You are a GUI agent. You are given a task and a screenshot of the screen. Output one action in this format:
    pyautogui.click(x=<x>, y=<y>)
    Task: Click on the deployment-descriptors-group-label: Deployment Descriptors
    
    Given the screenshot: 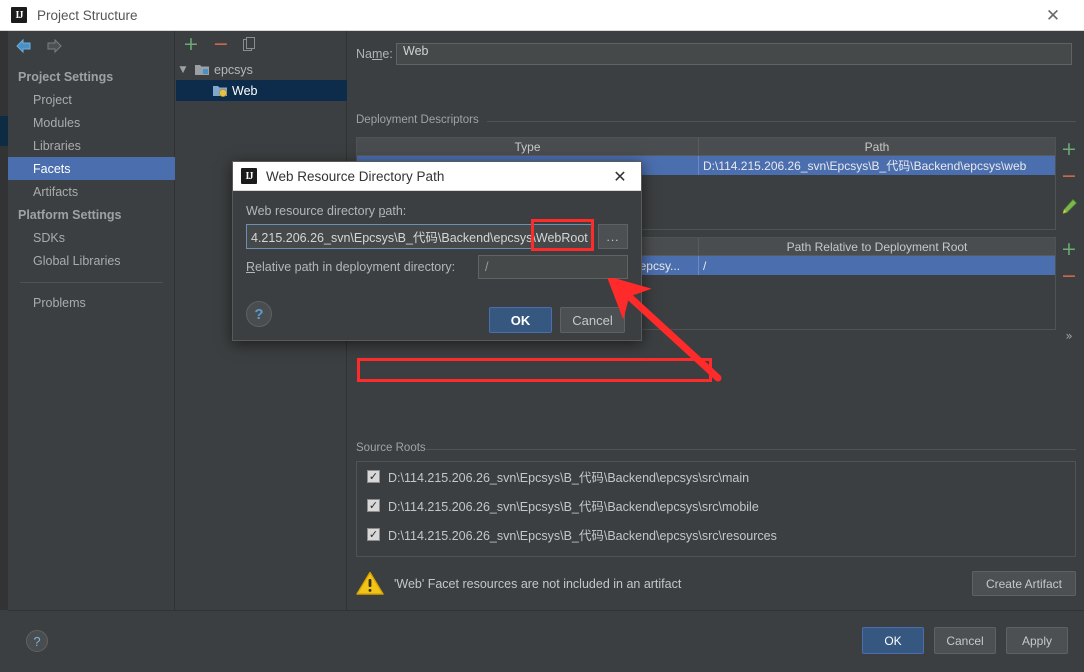 What is the action you would take?
    pyautogui.click(x=716, y=120)
    